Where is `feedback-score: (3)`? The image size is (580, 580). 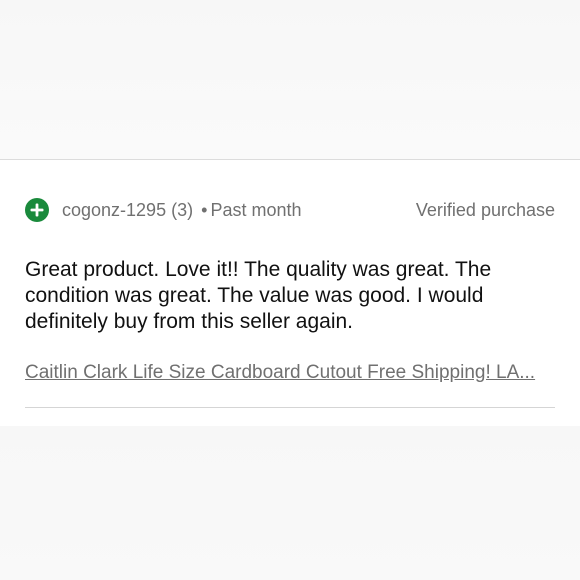
feedback-score: (3) is located at coordinates (182, 209).